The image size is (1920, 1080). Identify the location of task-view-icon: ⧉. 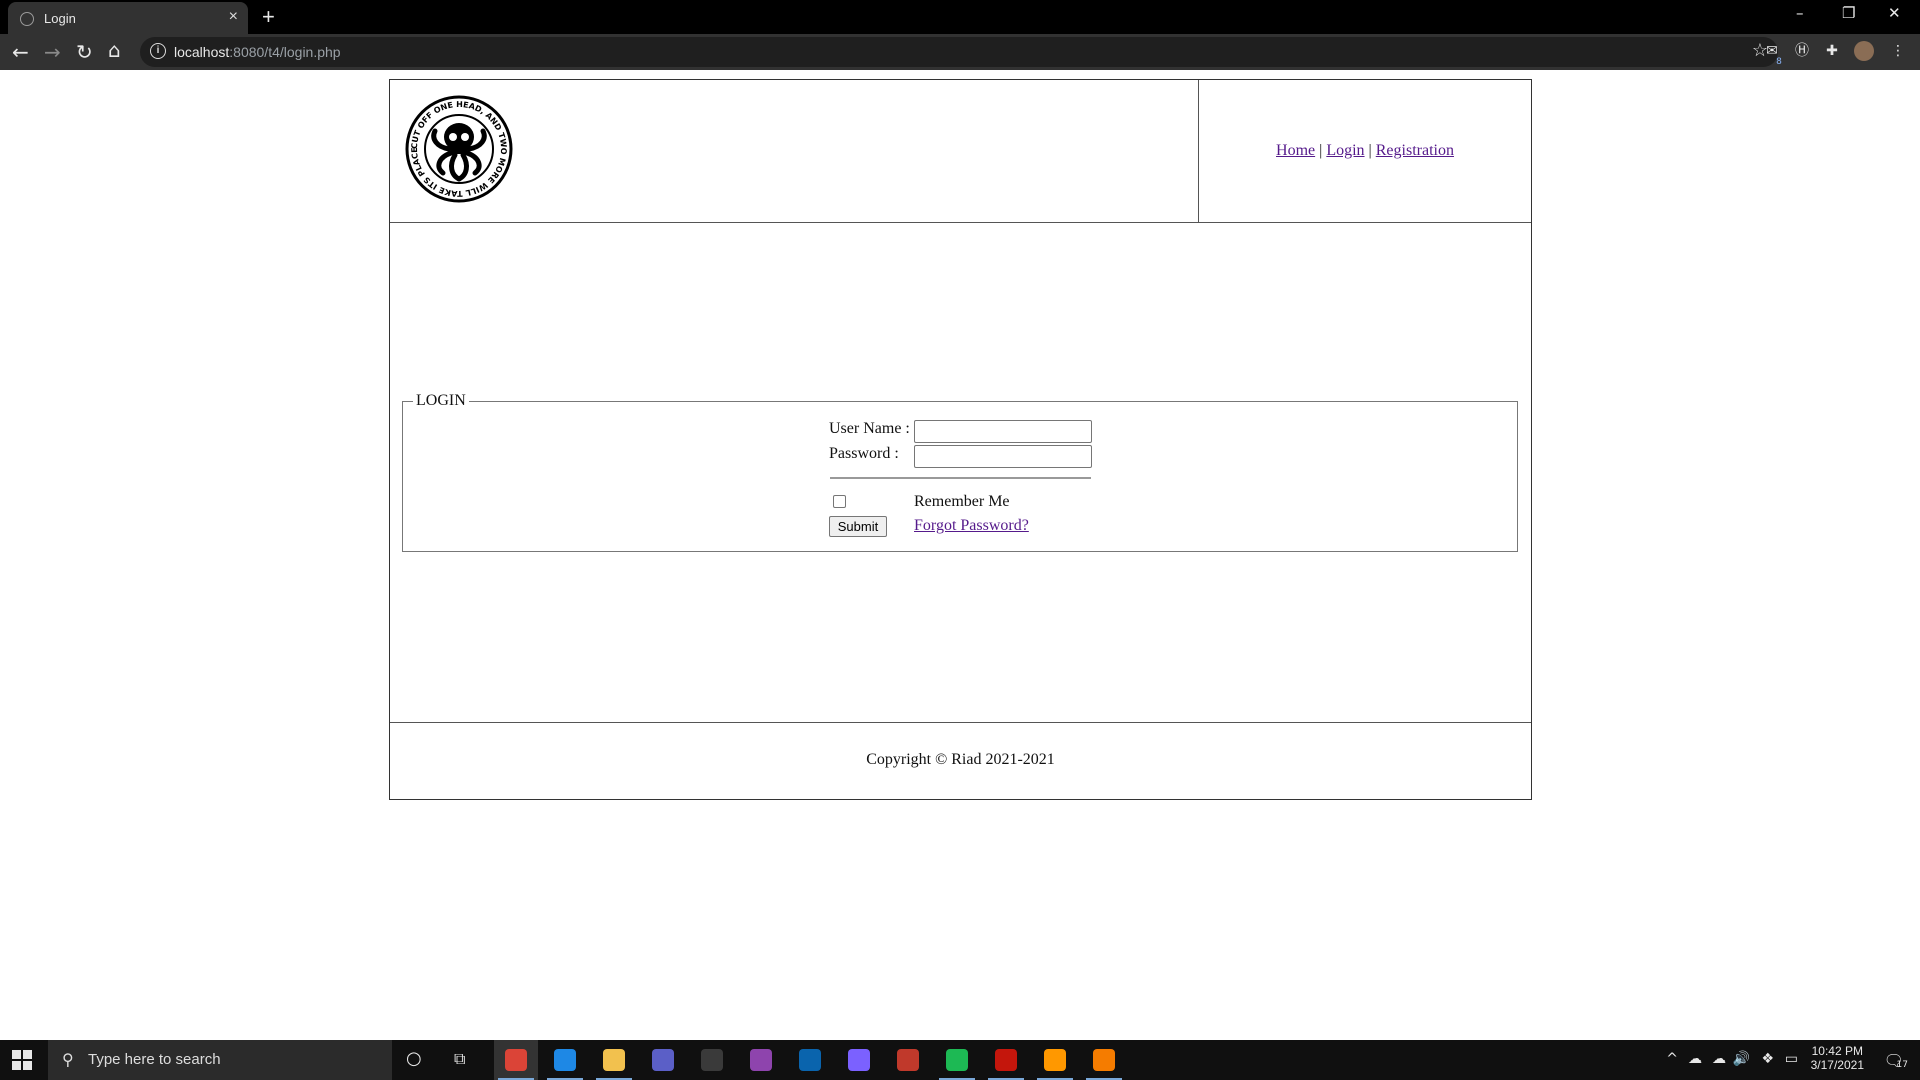
(459, 1059).